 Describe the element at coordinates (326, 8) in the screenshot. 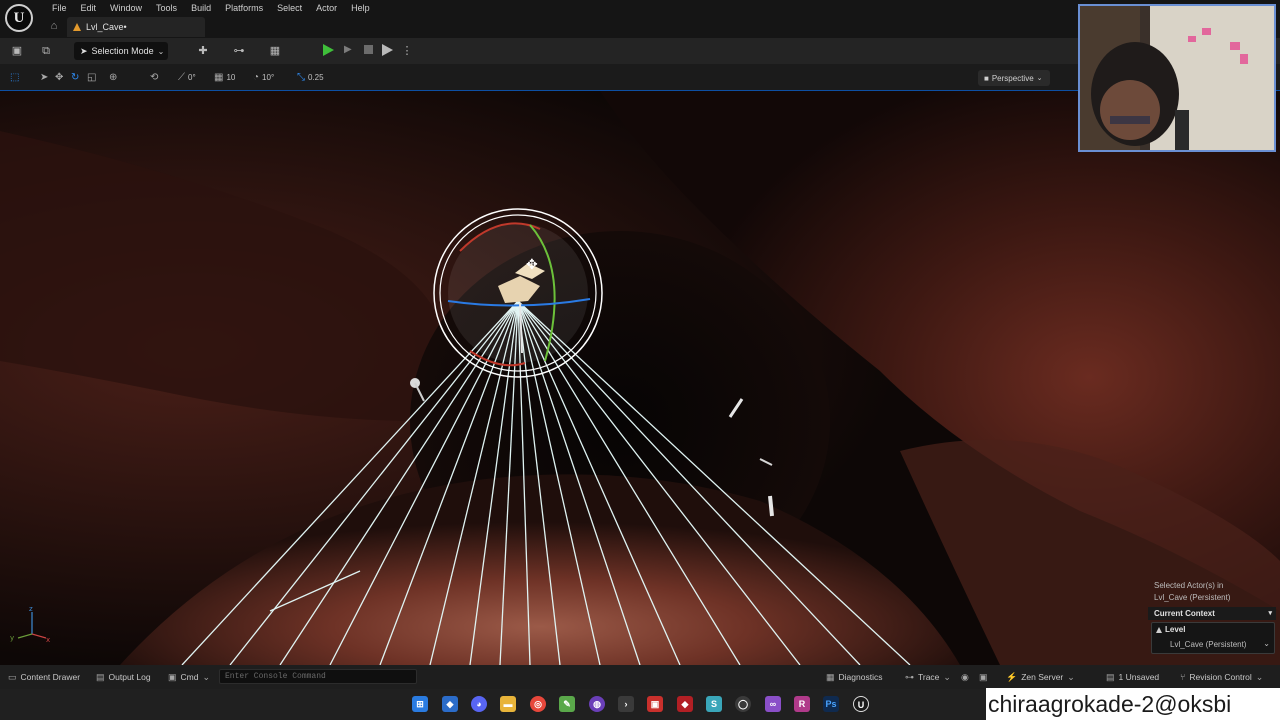

I see `menu-item-actor: Actor` at that location.